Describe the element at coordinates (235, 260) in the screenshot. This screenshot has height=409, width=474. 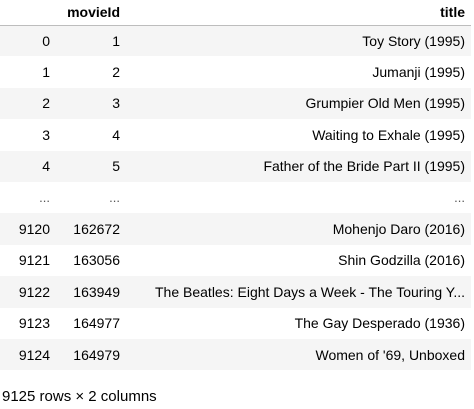
I see `table-row: 9121 163056 Shin Godzilla (2016)` at that location.